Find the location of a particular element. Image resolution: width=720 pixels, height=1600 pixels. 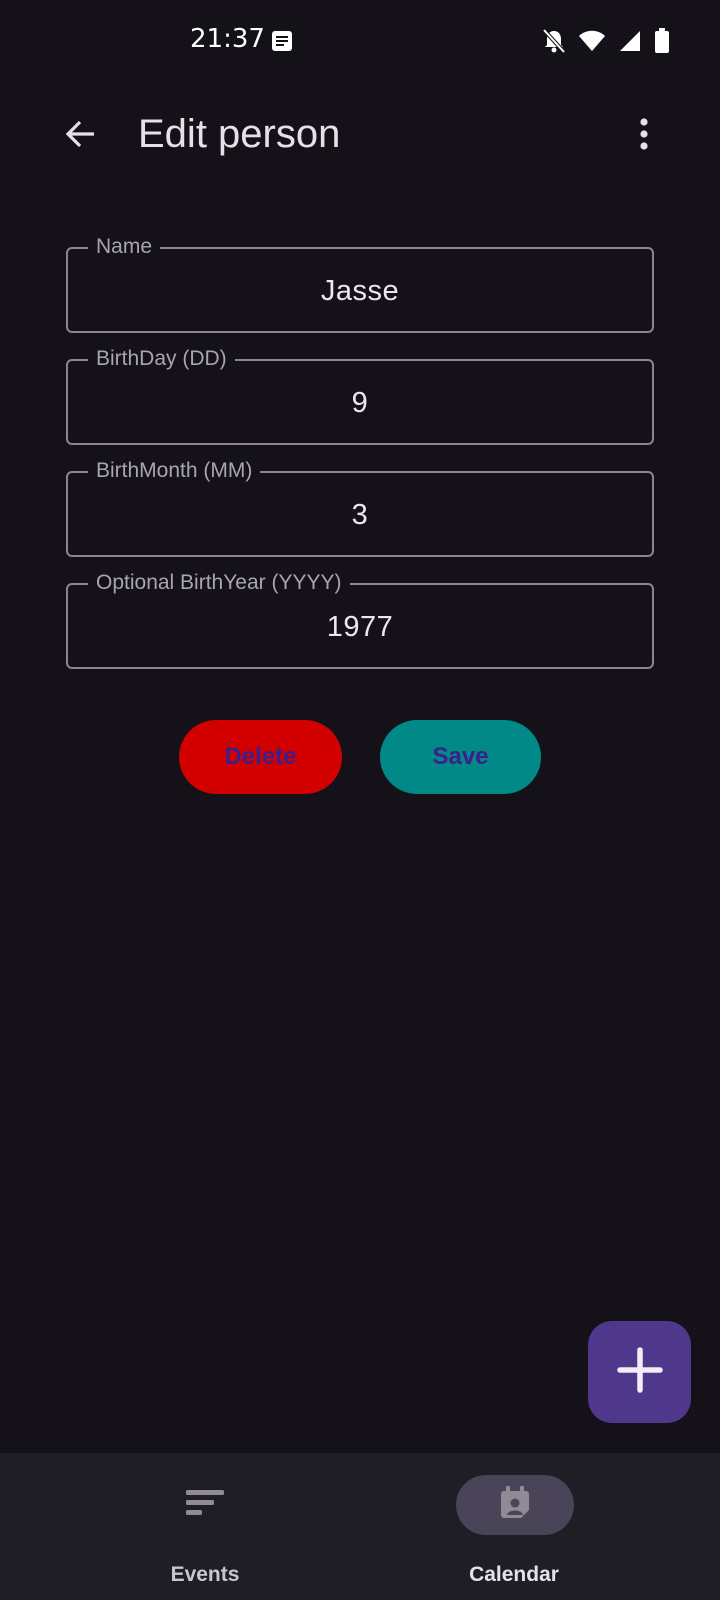

nav-label-events: Events is located at coordinates (205, 1574).